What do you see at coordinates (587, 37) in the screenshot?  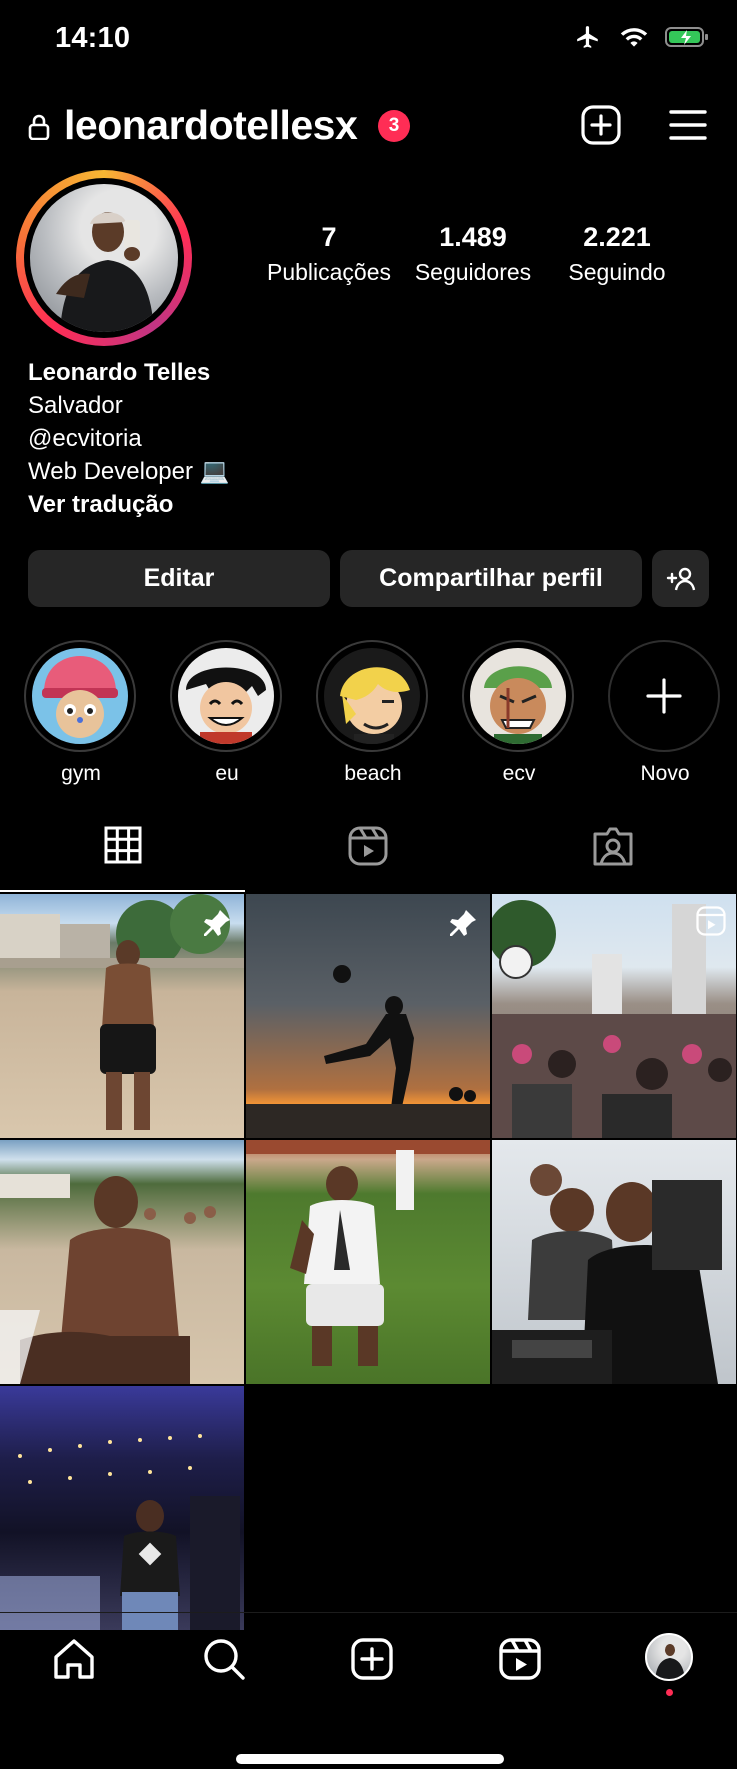 I see `airplane-icon` at bounding box center [587, 37].